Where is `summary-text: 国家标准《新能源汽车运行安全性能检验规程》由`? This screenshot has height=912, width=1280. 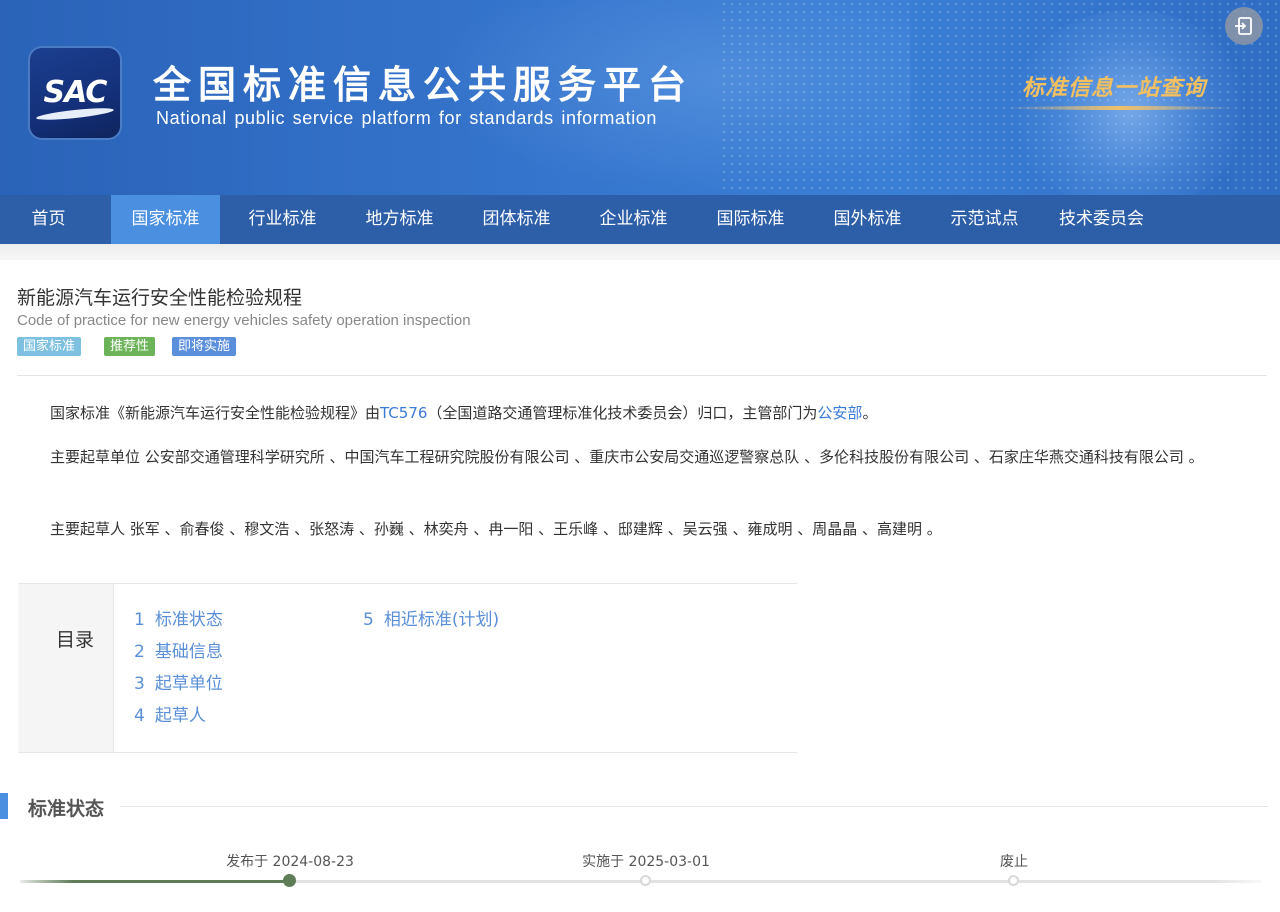 summary-text: 国家标准《新能源汽车运行安全性能检验规程》由 is located at coordinates (215, 413).